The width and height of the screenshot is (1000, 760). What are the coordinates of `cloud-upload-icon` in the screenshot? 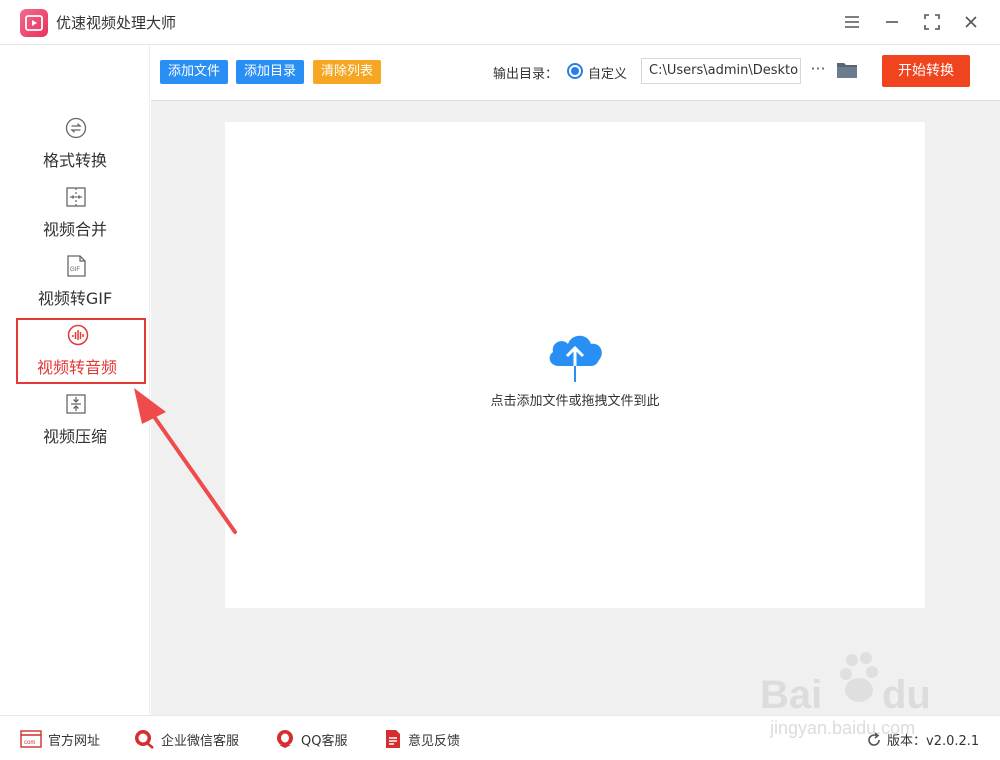 It's located at (575, 358).